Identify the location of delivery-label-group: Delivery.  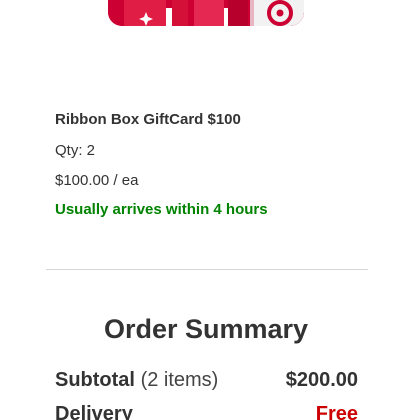
(94, 411).